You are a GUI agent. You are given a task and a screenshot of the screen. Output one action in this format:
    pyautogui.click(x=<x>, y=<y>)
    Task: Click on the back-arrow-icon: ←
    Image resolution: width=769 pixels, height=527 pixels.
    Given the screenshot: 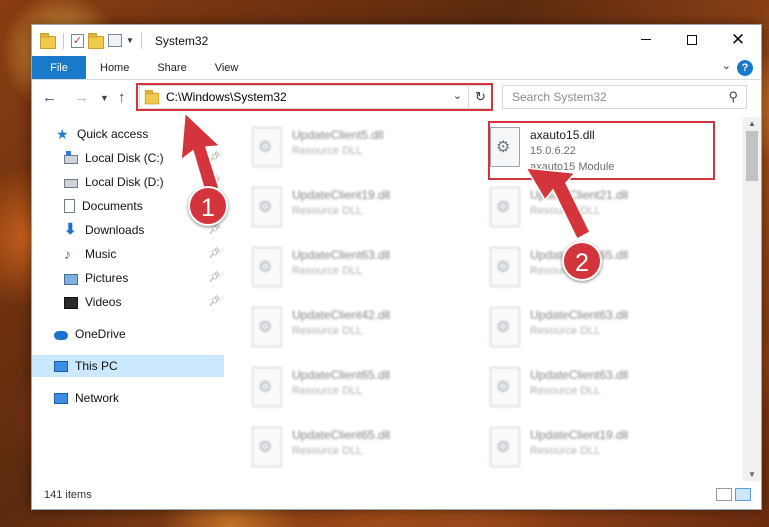 What is the action you would take?
    pyautogui.click(x=49, y=97)
    